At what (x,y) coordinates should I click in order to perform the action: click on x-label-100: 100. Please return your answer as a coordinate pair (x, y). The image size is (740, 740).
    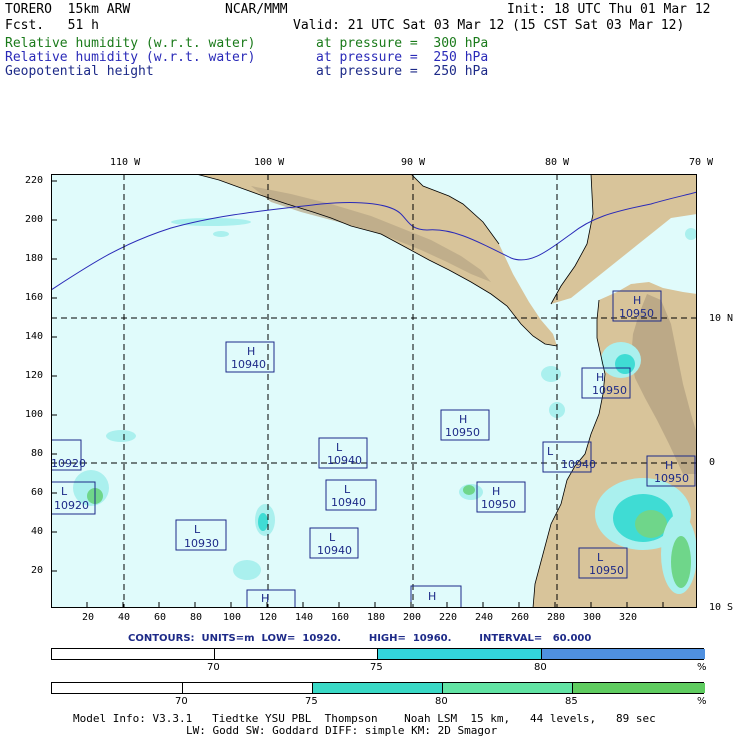
    Looking at the image, I should click on (232, 617).